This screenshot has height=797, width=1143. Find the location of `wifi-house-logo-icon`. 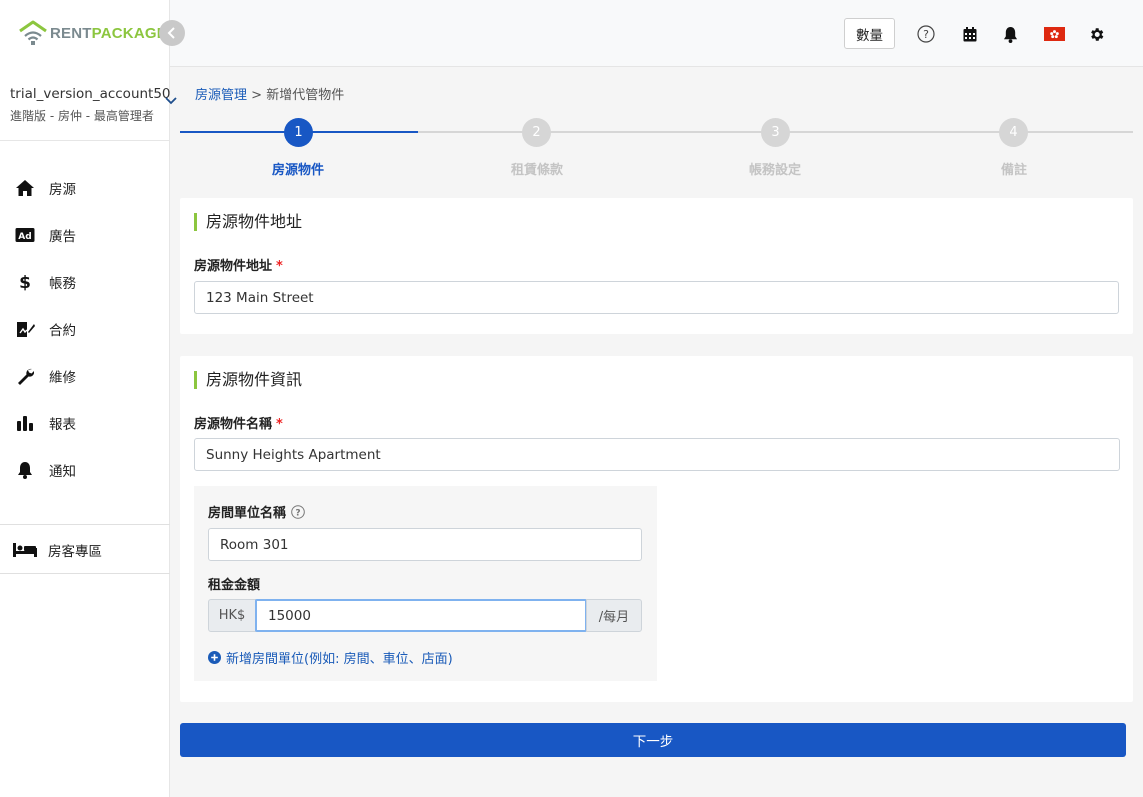

wifi-house-logo-icon is located at coordinates (33, 33).